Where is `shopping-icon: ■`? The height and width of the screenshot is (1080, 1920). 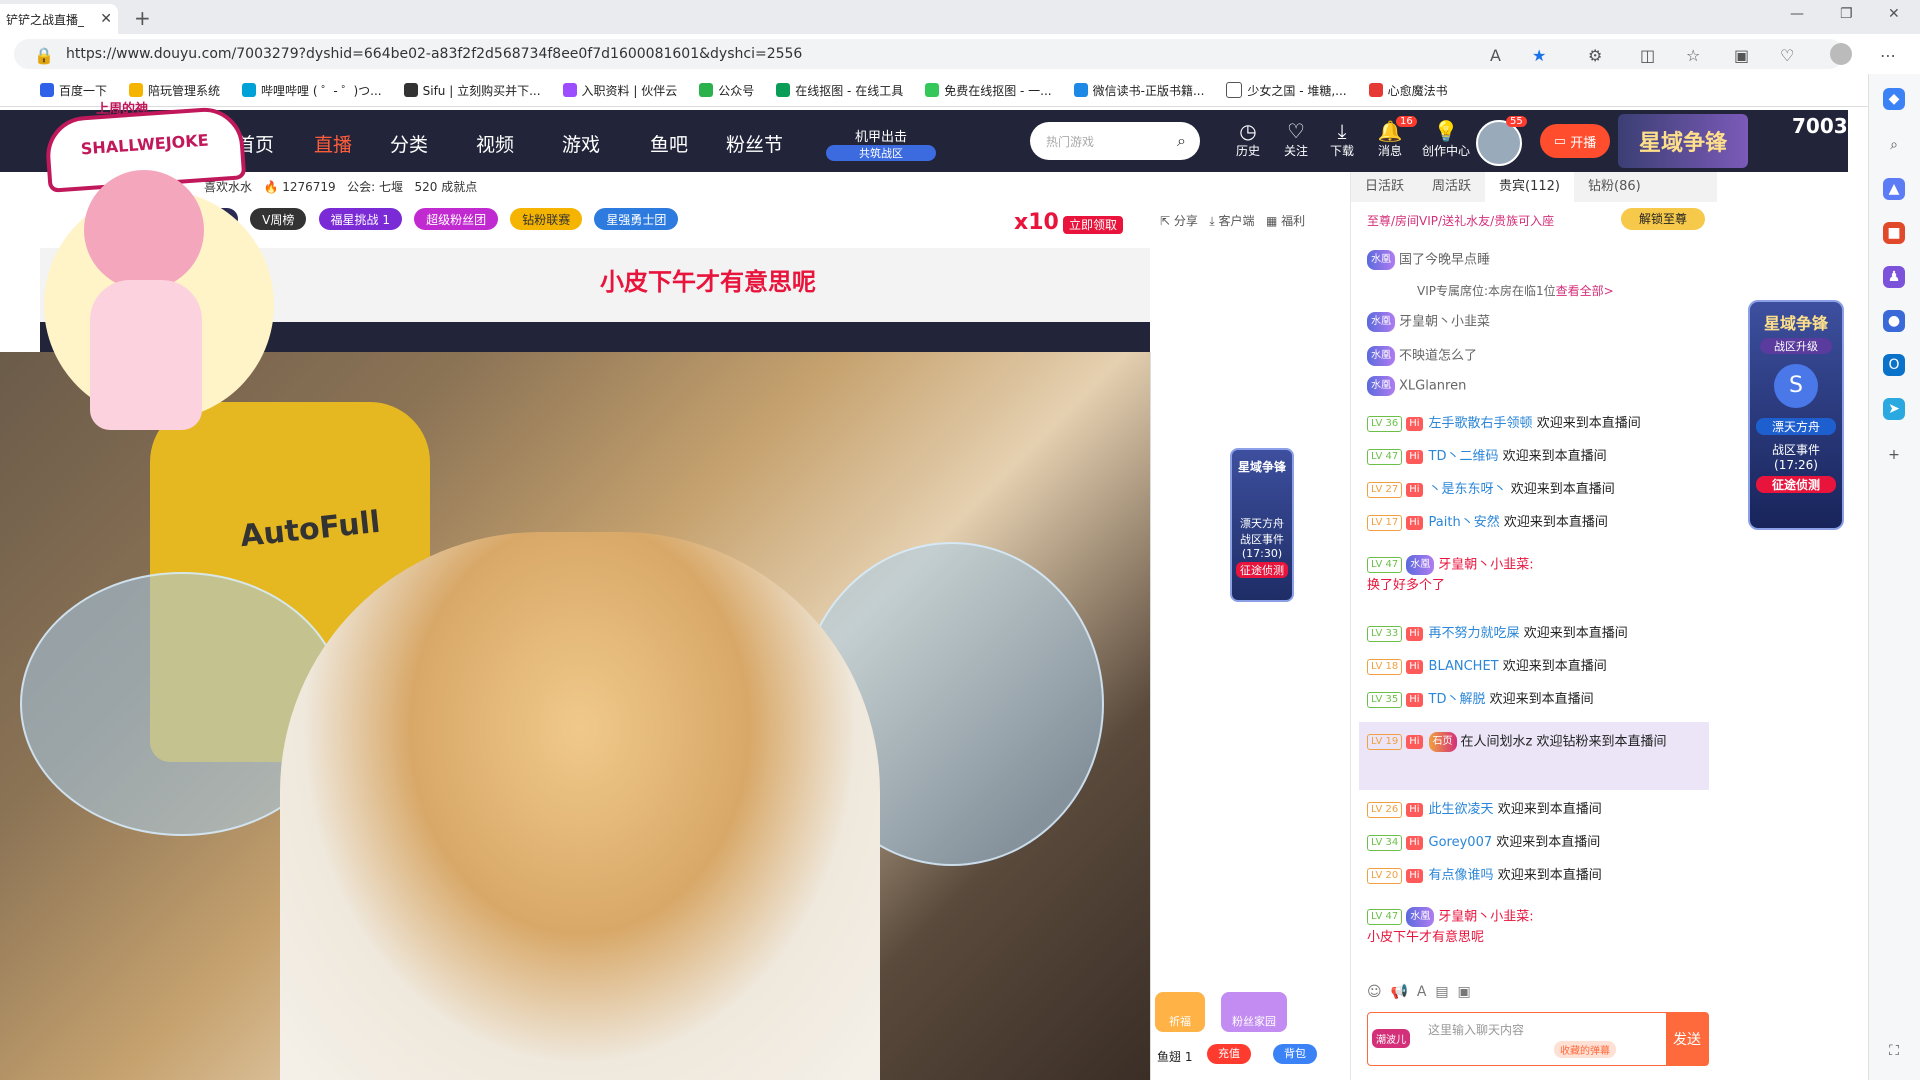 shopping-icon: ■ is located at coordinates (1894, 233).